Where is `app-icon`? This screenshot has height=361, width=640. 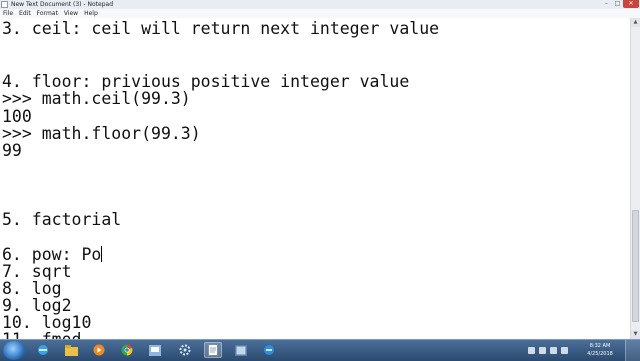 app-icon is located at coordinates (155, 350).